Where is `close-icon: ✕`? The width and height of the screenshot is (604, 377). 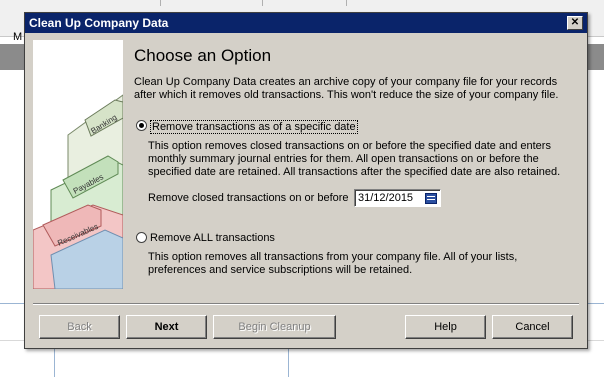
close-icon: ✕ is located at coordinates (575, 22).